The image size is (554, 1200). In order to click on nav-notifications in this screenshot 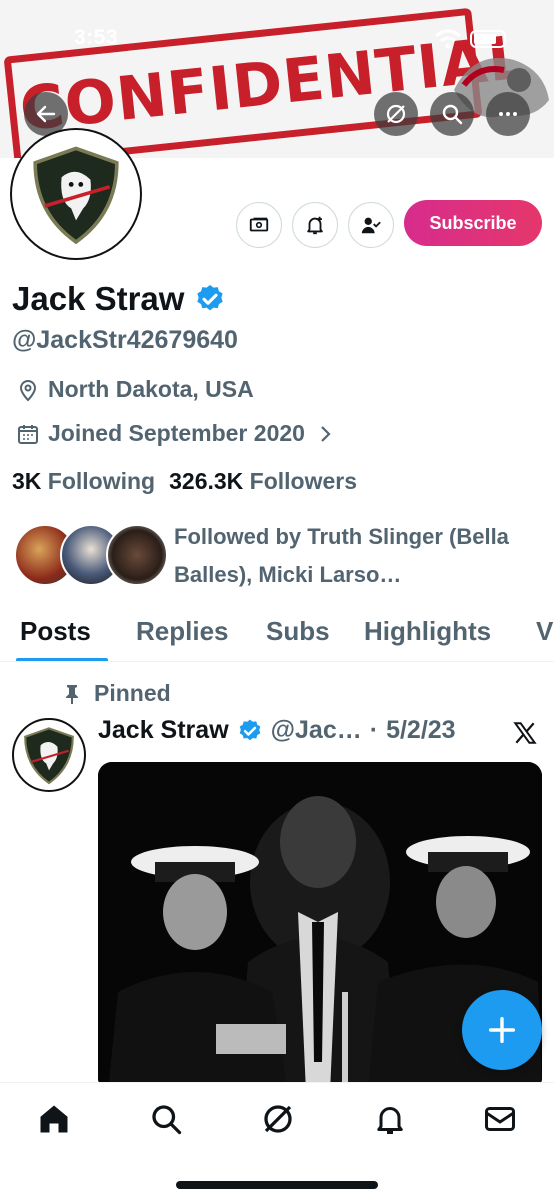, I will do `click(390, 1119)`.